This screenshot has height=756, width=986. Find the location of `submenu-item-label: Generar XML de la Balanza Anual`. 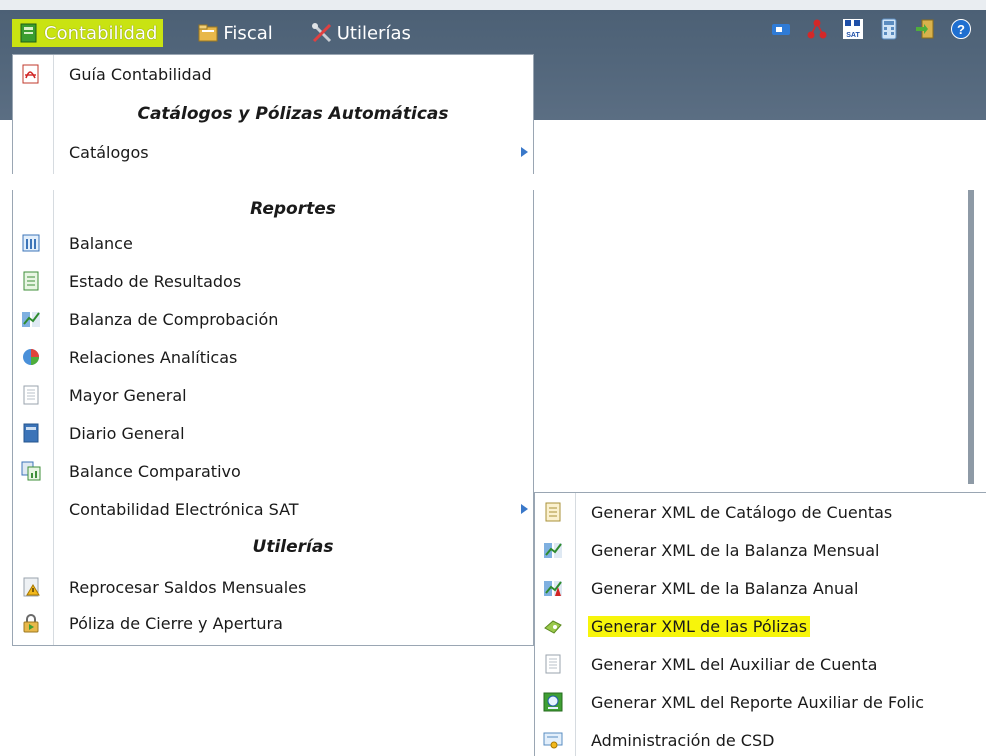

submenu-item-label: Generar XML de la Balanza Anual is located at coordinates (725, 588).